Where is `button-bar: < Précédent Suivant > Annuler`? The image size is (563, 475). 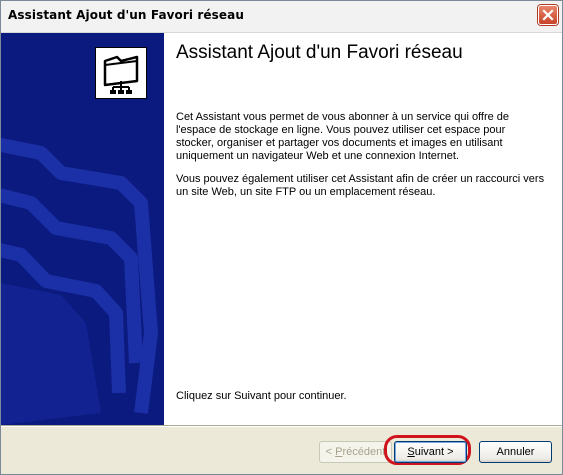 button-bar: < Précédent Suivant > Annuler is located at coordinates (281, 450).